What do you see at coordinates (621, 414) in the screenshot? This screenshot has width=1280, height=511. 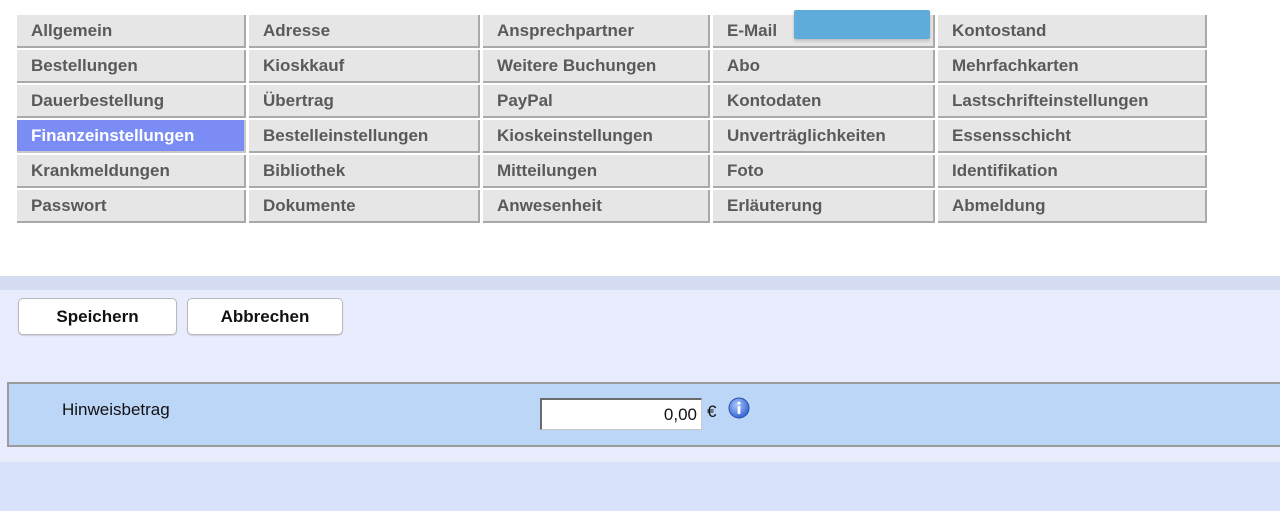 I see `hinweisbetrag-input` at bounding box center [621, 414].